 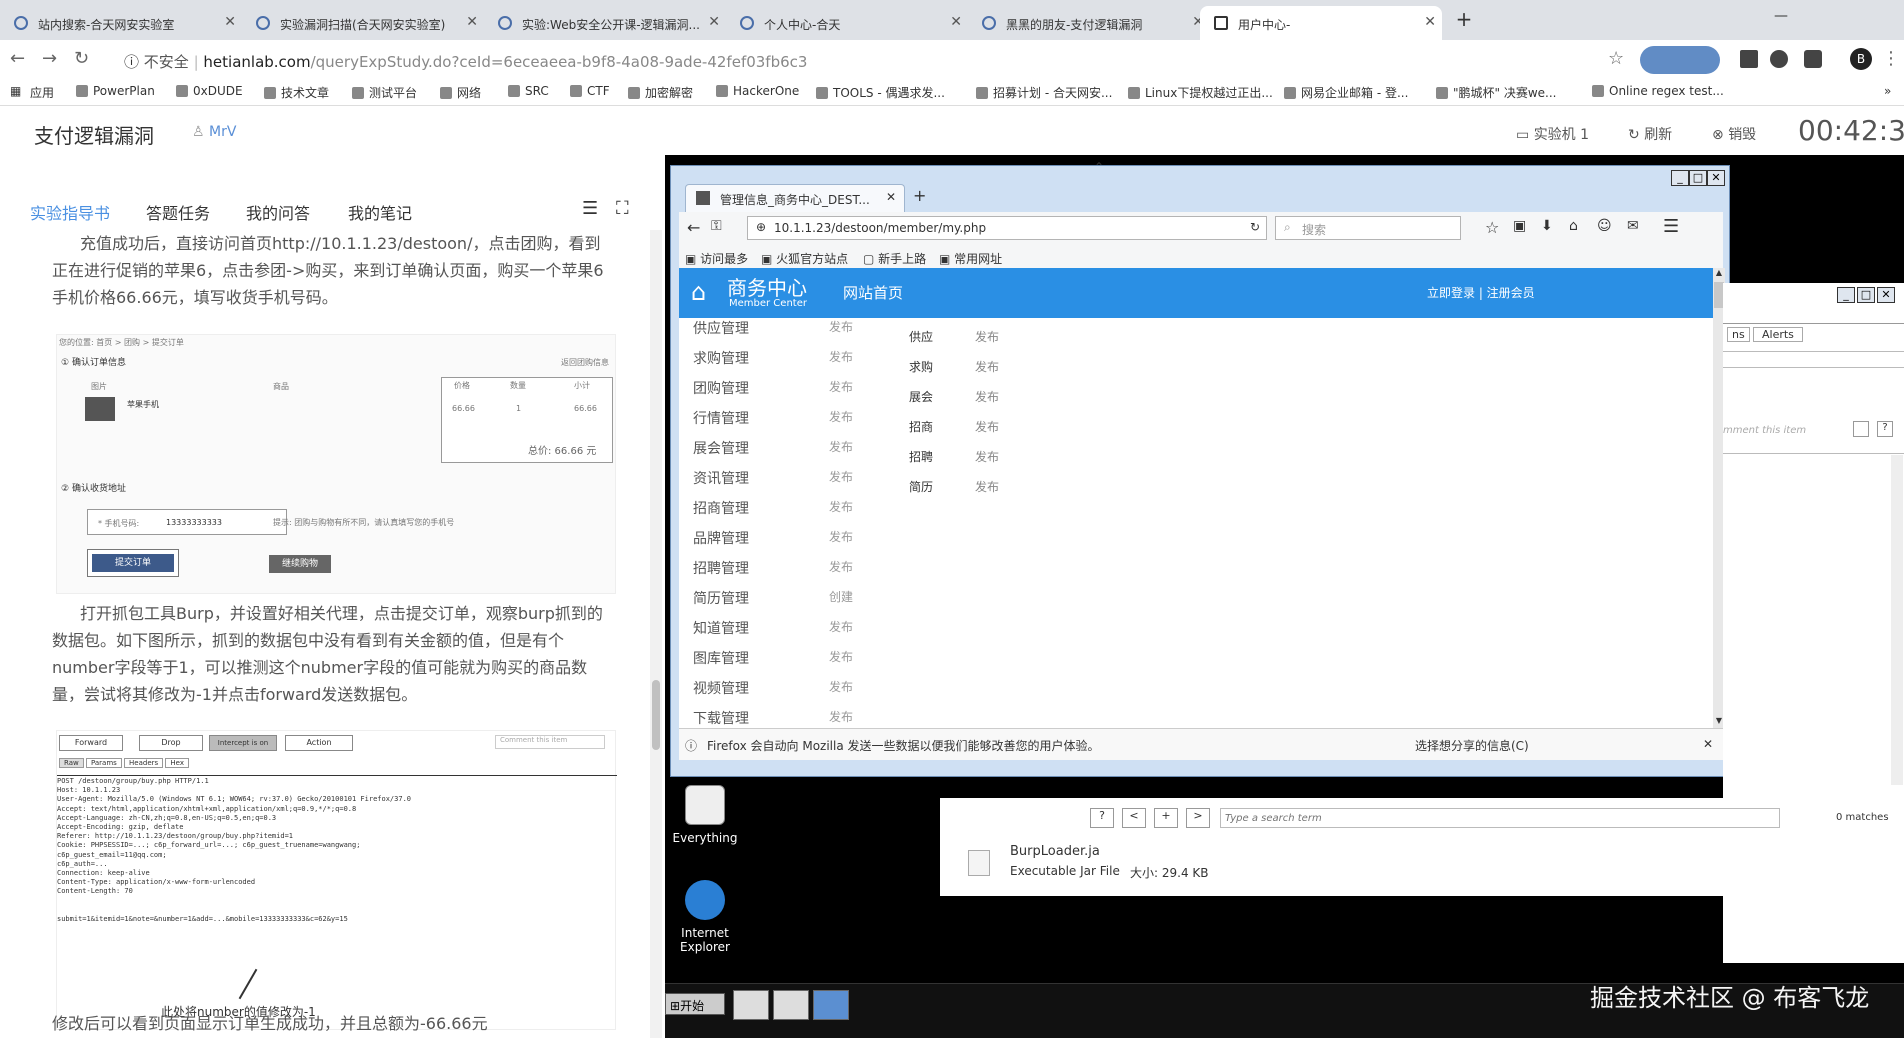 I want to click on sidebar-item: 知道管理 发布, so click(x=783, y=633).